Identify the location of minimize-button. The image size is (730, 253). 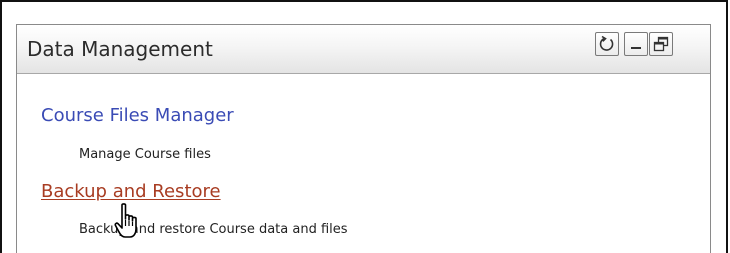
(636, 44).